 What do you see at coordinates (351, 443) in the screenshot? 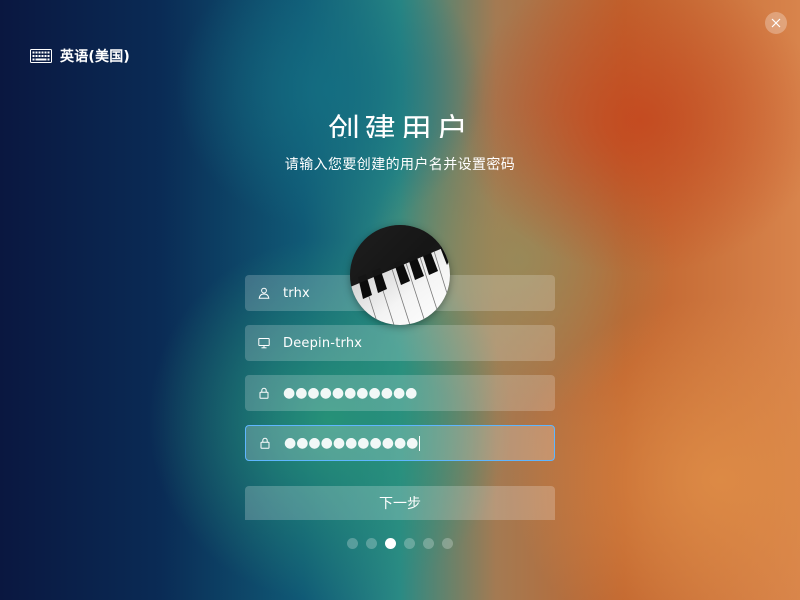
I see `confirm-password-masked-value: ●●●●●●●●●●●` at bounding box center [351, 443].